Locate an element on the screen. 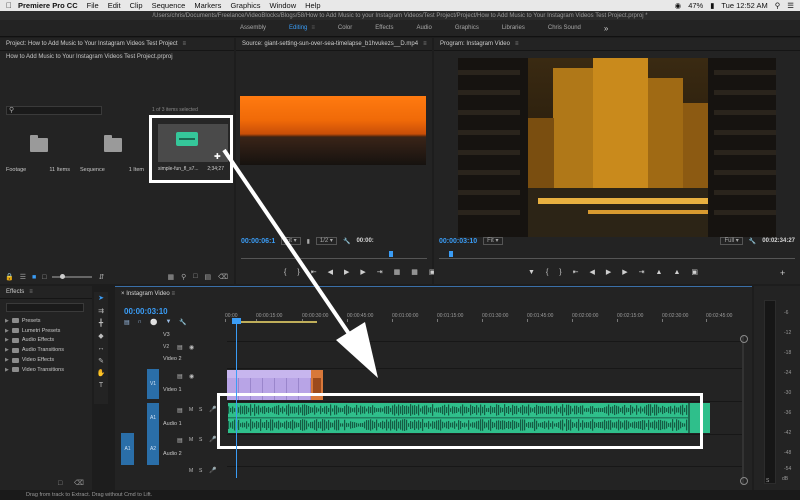  list-view-icon: ☰ is located at coordinates (23, 277).